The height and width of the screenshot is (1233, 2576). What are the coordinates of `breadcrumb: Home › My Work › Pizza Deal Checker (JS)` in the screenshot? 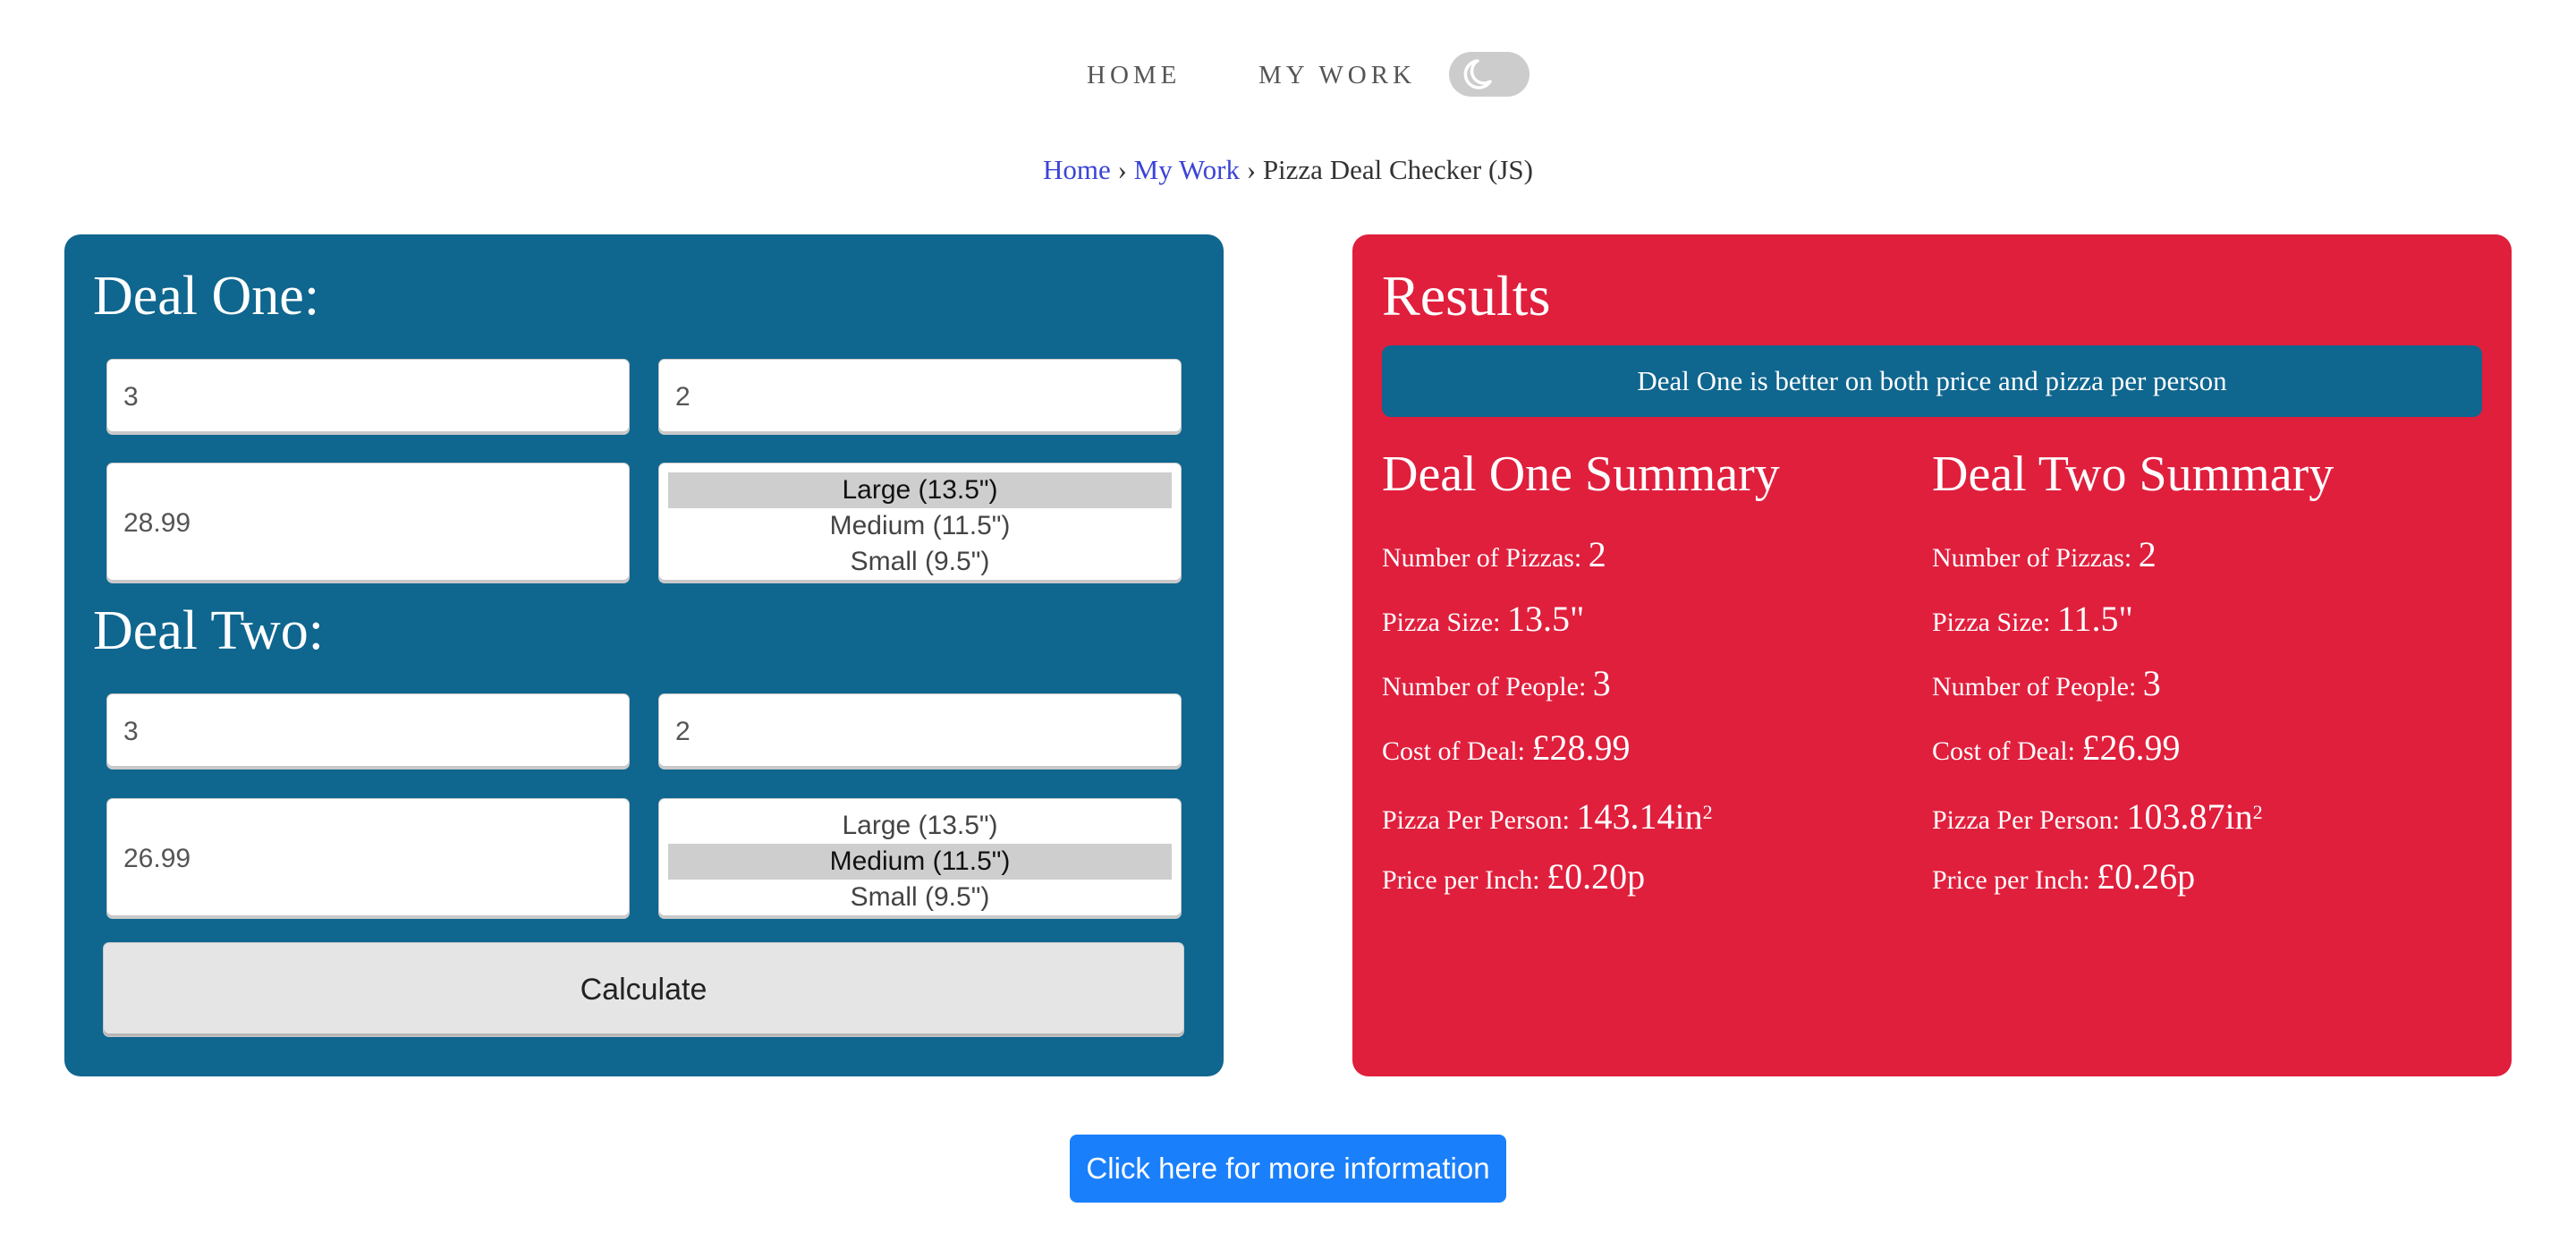 It's located at (1288, 170).